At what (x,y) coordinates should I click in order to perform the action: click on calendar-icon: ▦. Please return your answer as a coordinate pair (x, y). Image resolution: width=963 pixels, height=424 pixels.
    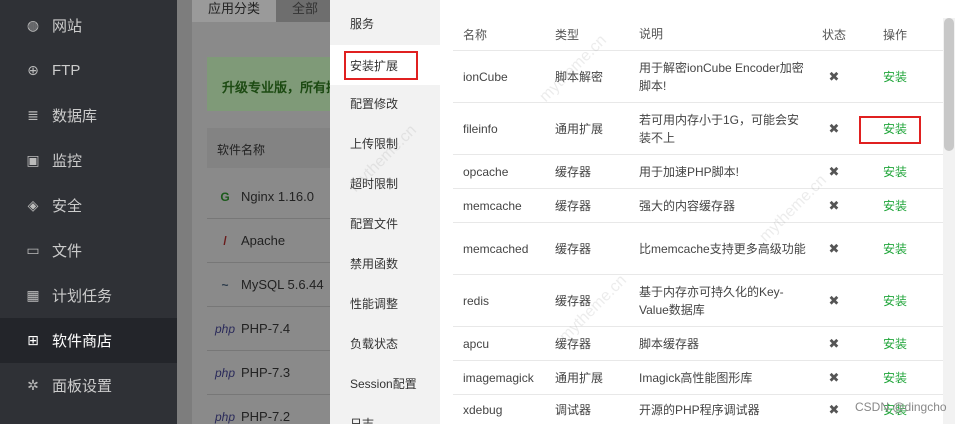
    Looking at the image, I should click on (33, 295).